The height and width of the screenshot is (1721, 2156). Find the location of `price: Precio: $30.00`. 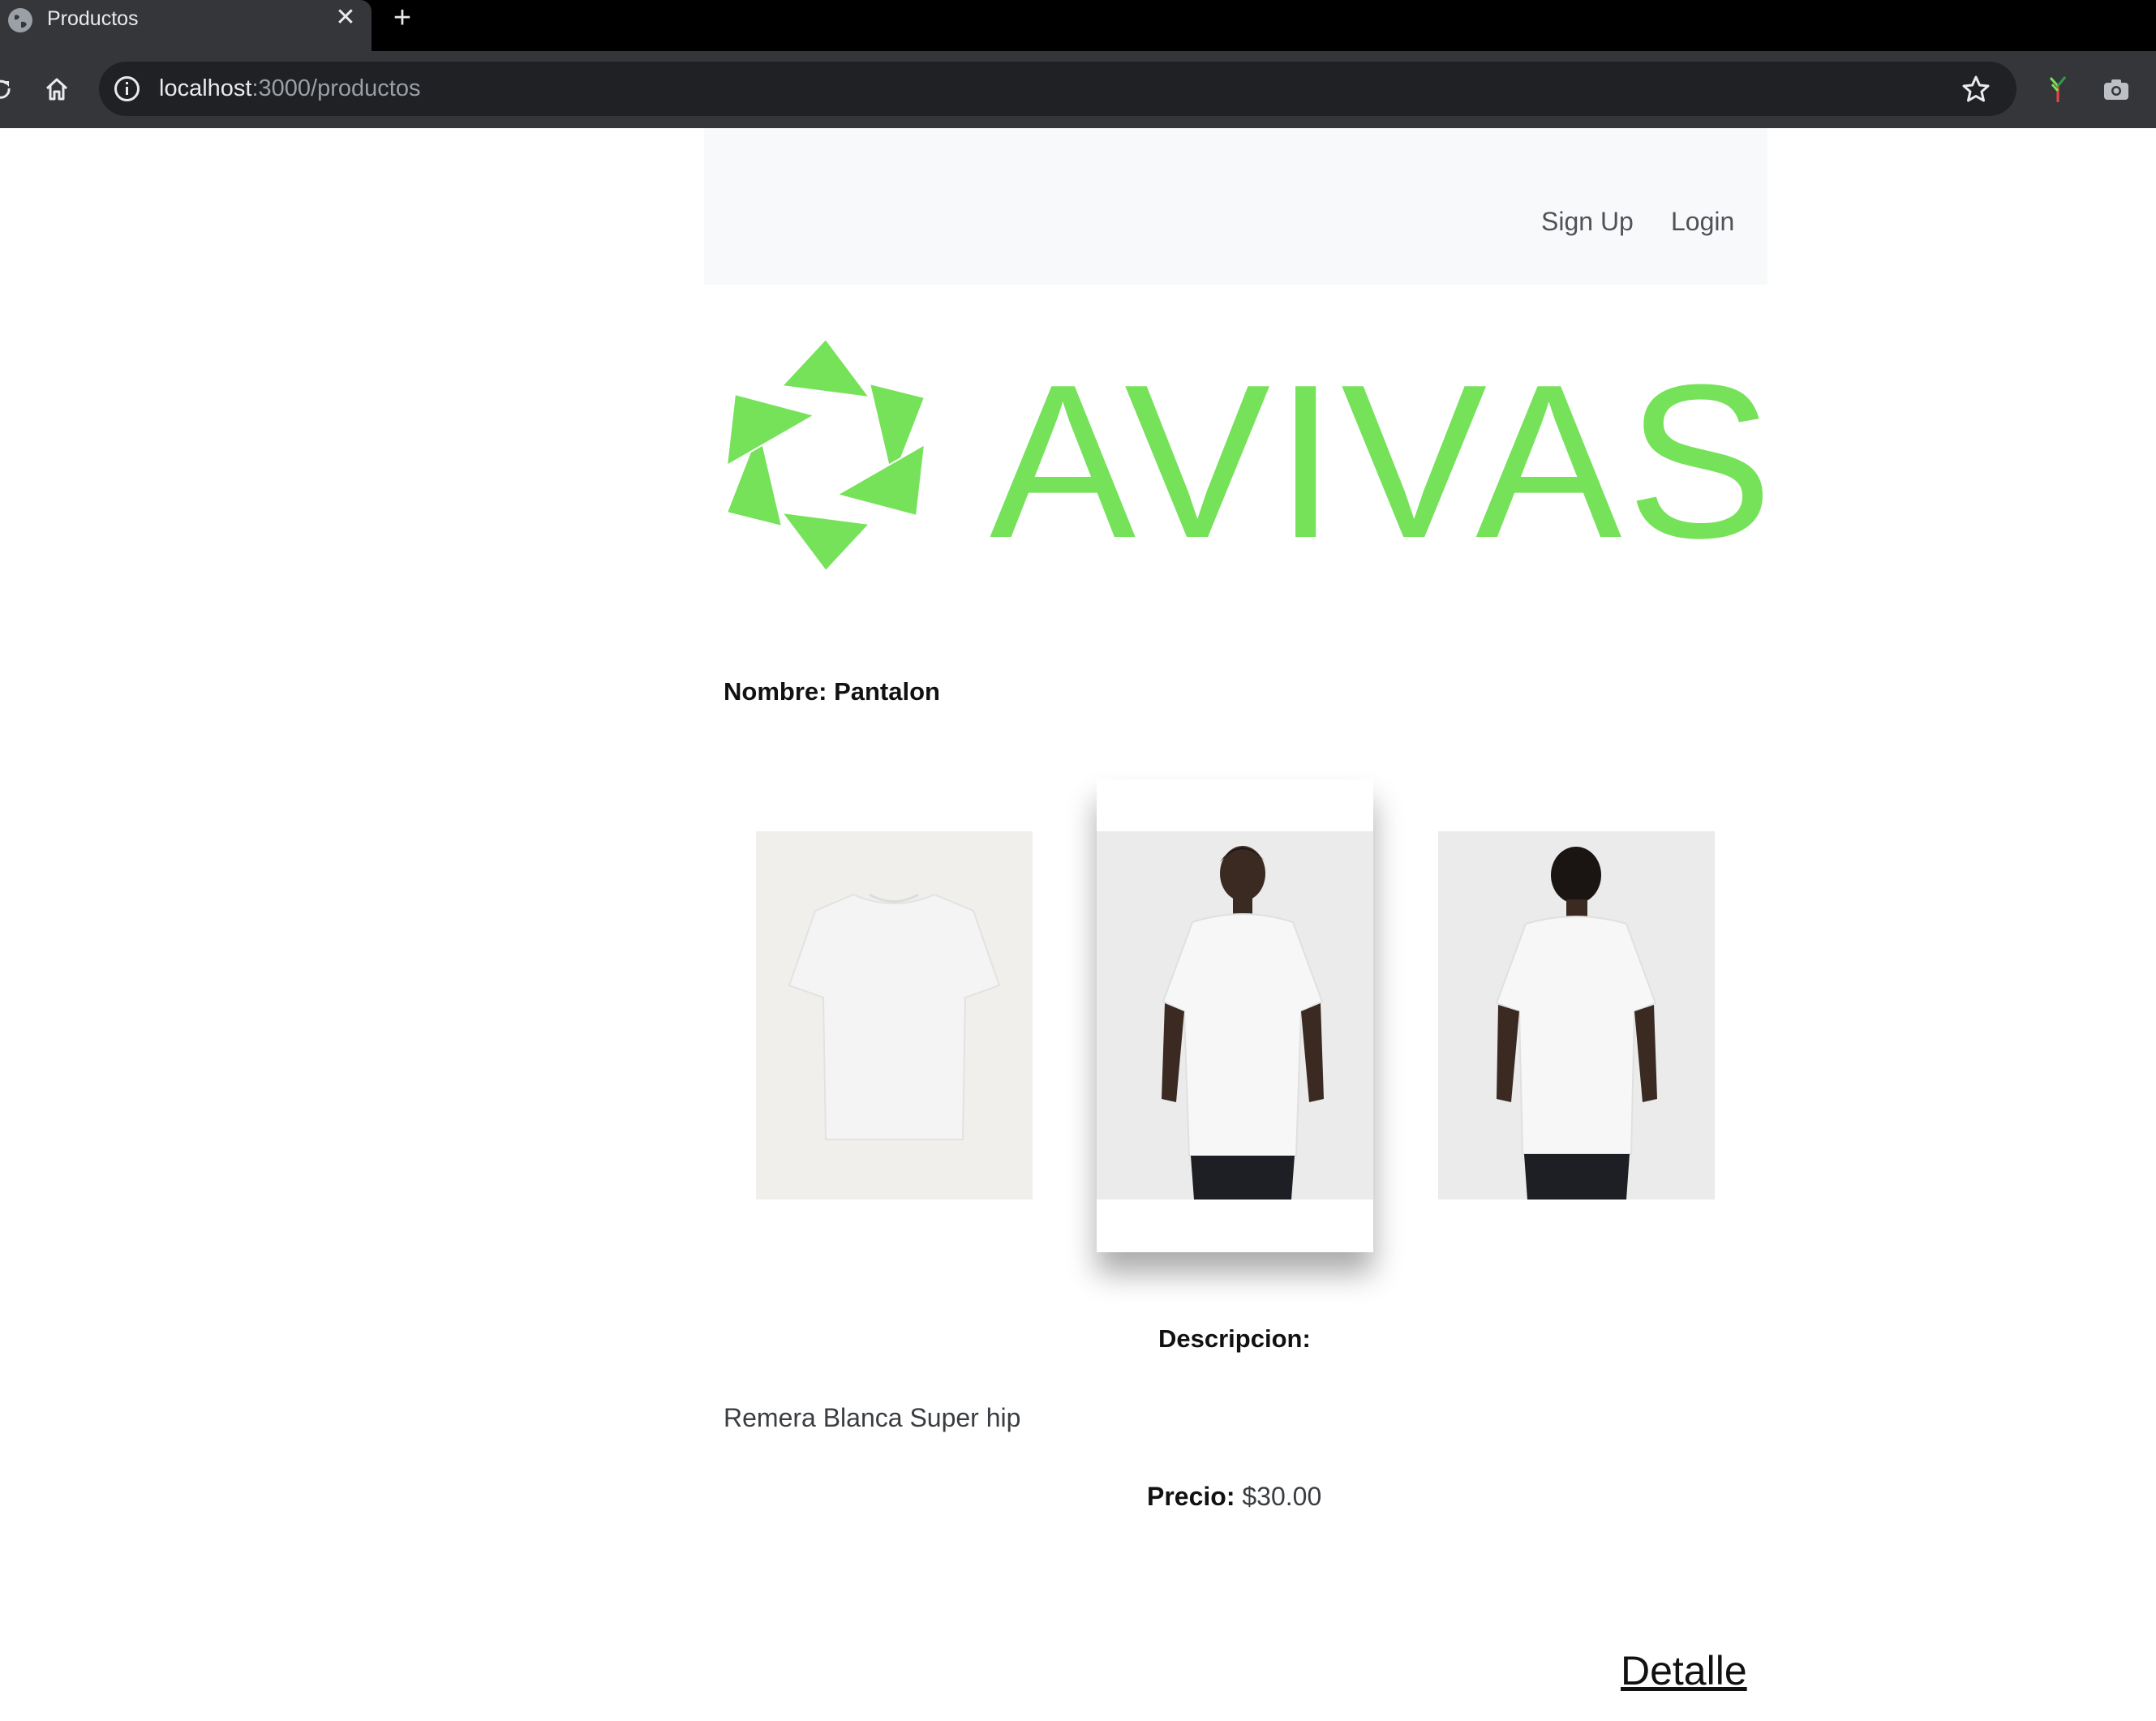

price: Precio: $30.00 is located at coordinates (1234, 1496).